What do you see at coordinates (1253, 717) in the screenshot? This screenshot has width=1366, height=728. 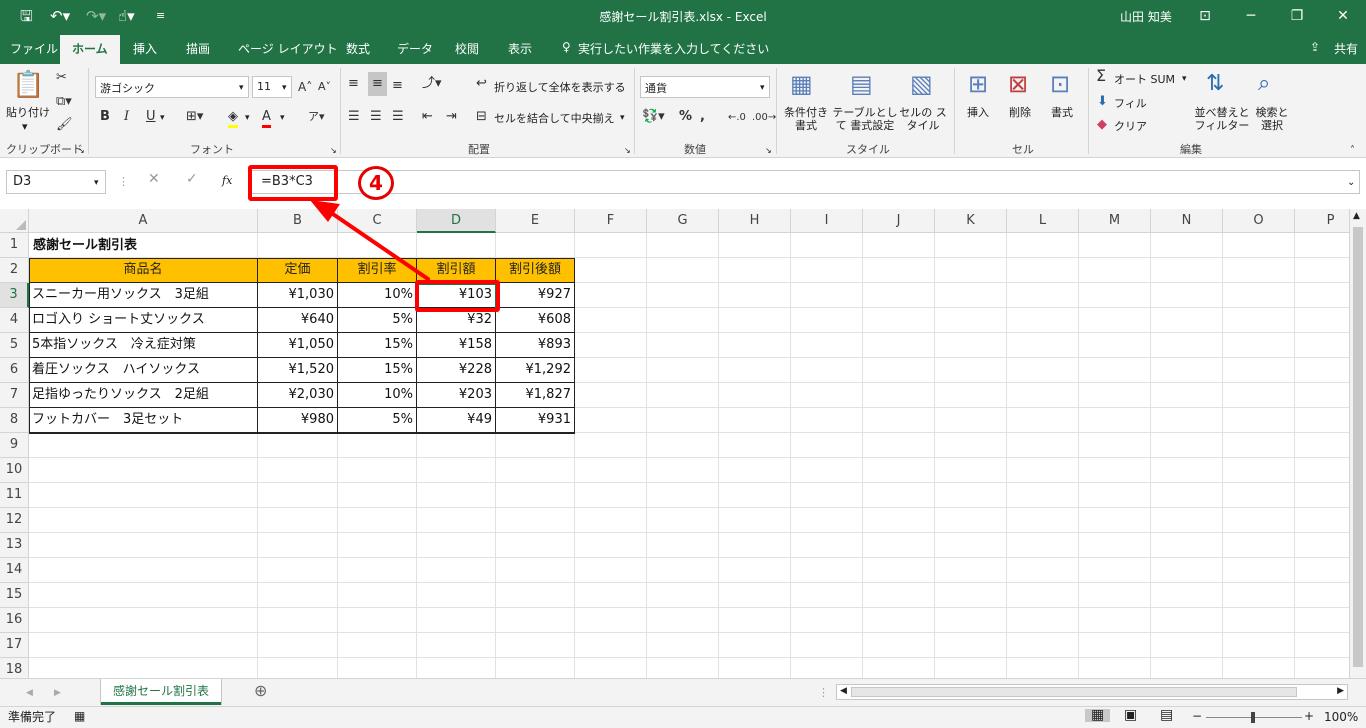 I see `zoom-slider-thumb` at bounding box center [1253, 717].